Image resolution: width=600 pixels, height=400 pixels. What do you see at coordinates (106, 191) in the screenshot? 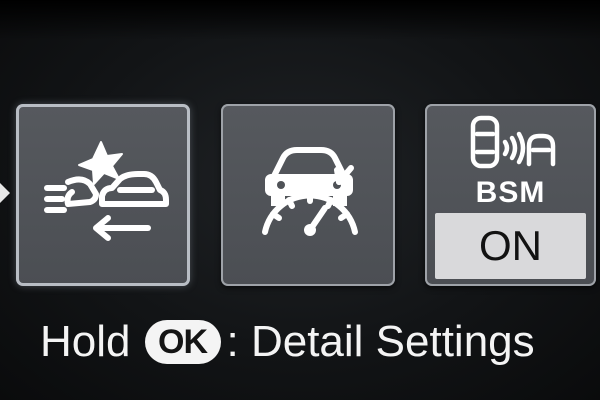
I see `pre-collision-warning-icon` at bounding box center [106, 191].